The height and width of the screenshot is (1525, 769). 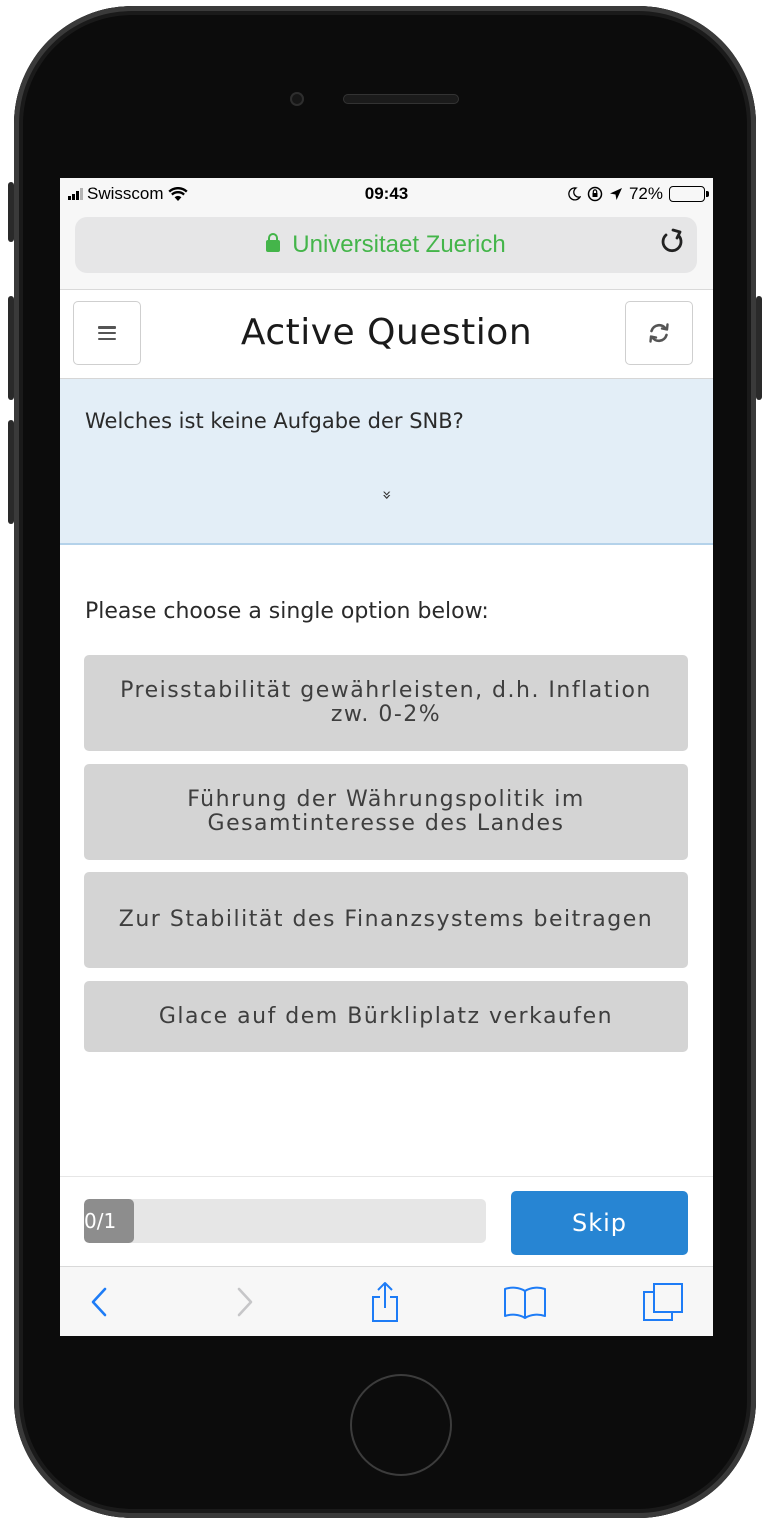 I want to click on share-button, so click(x=385, y=1301).